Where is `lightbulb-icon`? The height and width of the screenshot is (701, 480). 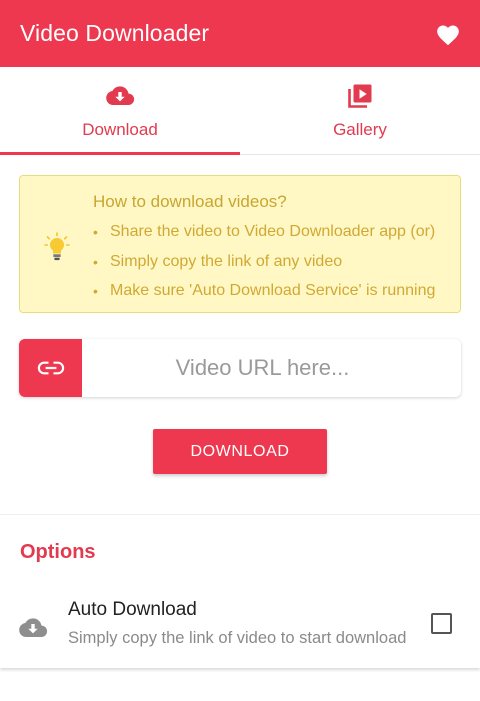 lightbulb-icon is located at coordinates (57, 249).